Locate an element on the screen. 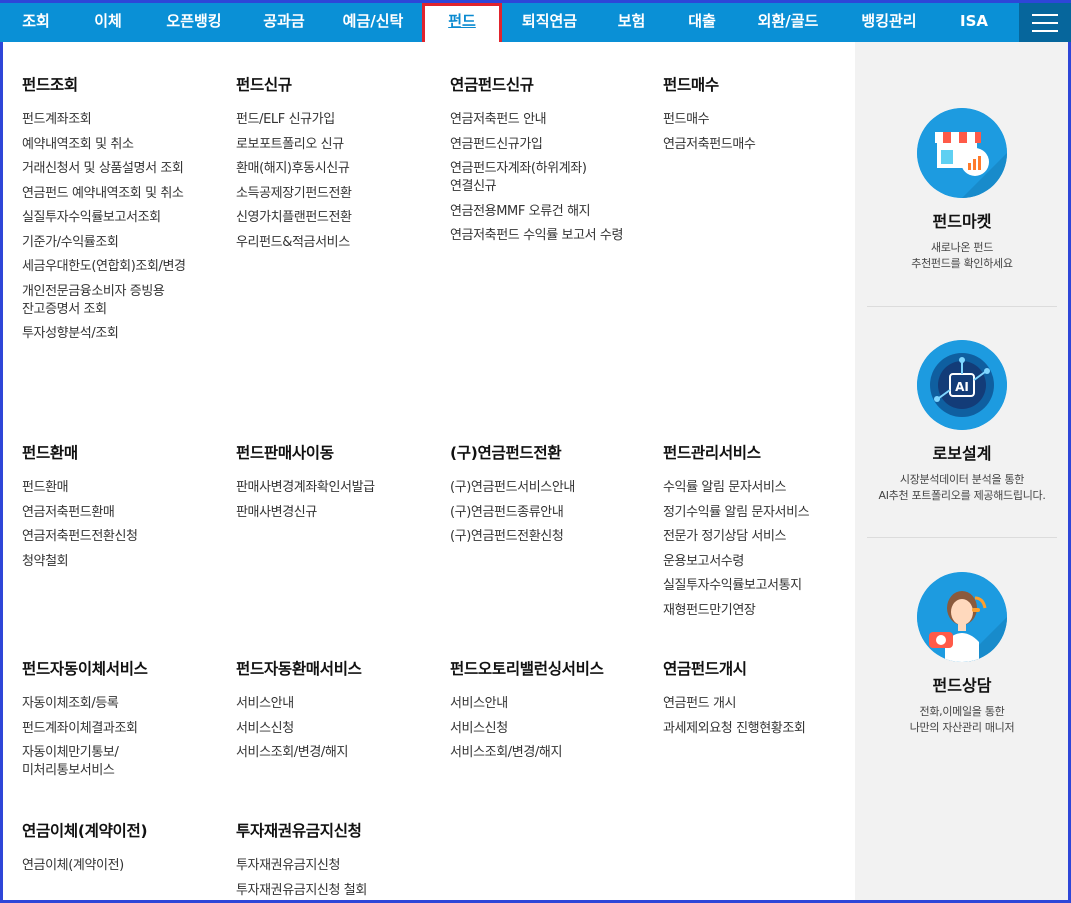 The height and width of the screenshot is (903, 1071). menu-link: 예약내역조회 및 취소 is located at coordinates (112, 145).